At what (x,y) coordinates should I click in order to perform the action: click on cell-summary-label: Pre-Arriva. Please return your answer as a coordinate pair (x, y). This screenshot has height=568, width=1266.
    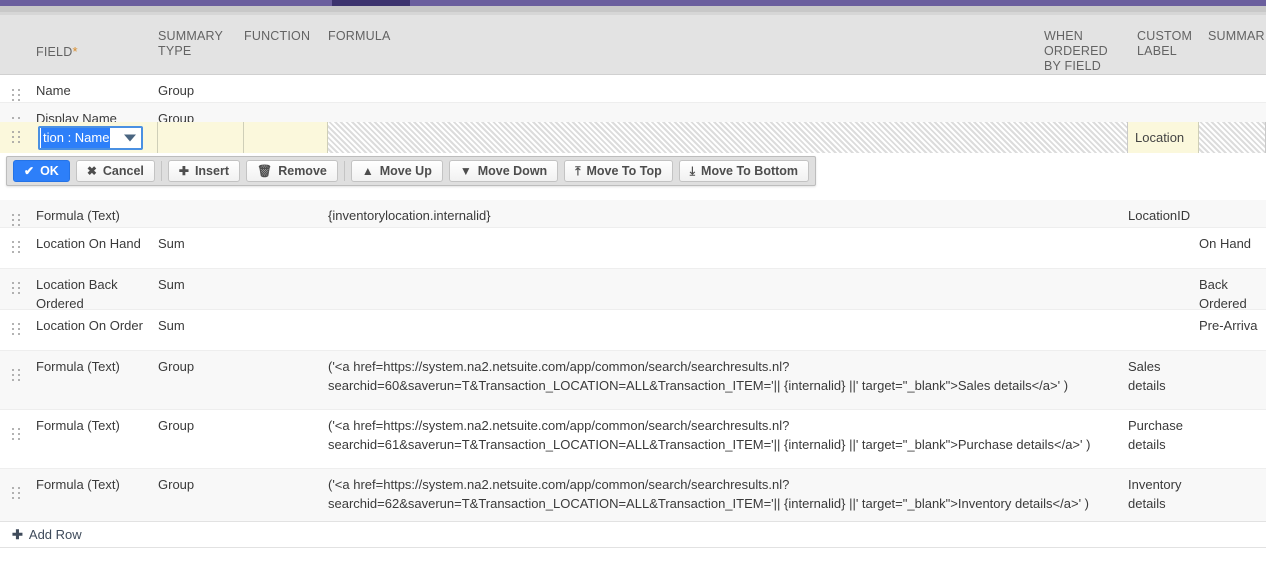
    Looking at the image, I should click on (1232, 325).